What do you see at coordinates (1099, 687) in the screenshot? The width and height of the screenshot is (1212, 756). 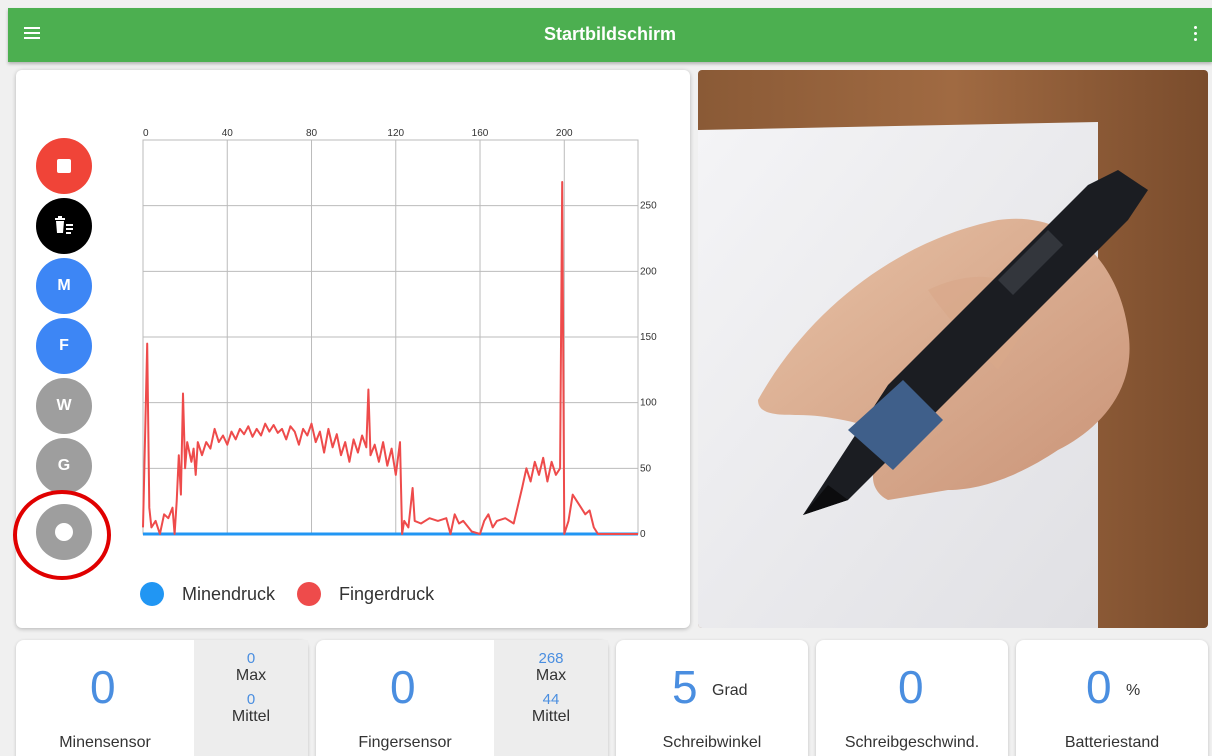 I see `batteriestand-value: 0` at bounding box center [1099, 687].